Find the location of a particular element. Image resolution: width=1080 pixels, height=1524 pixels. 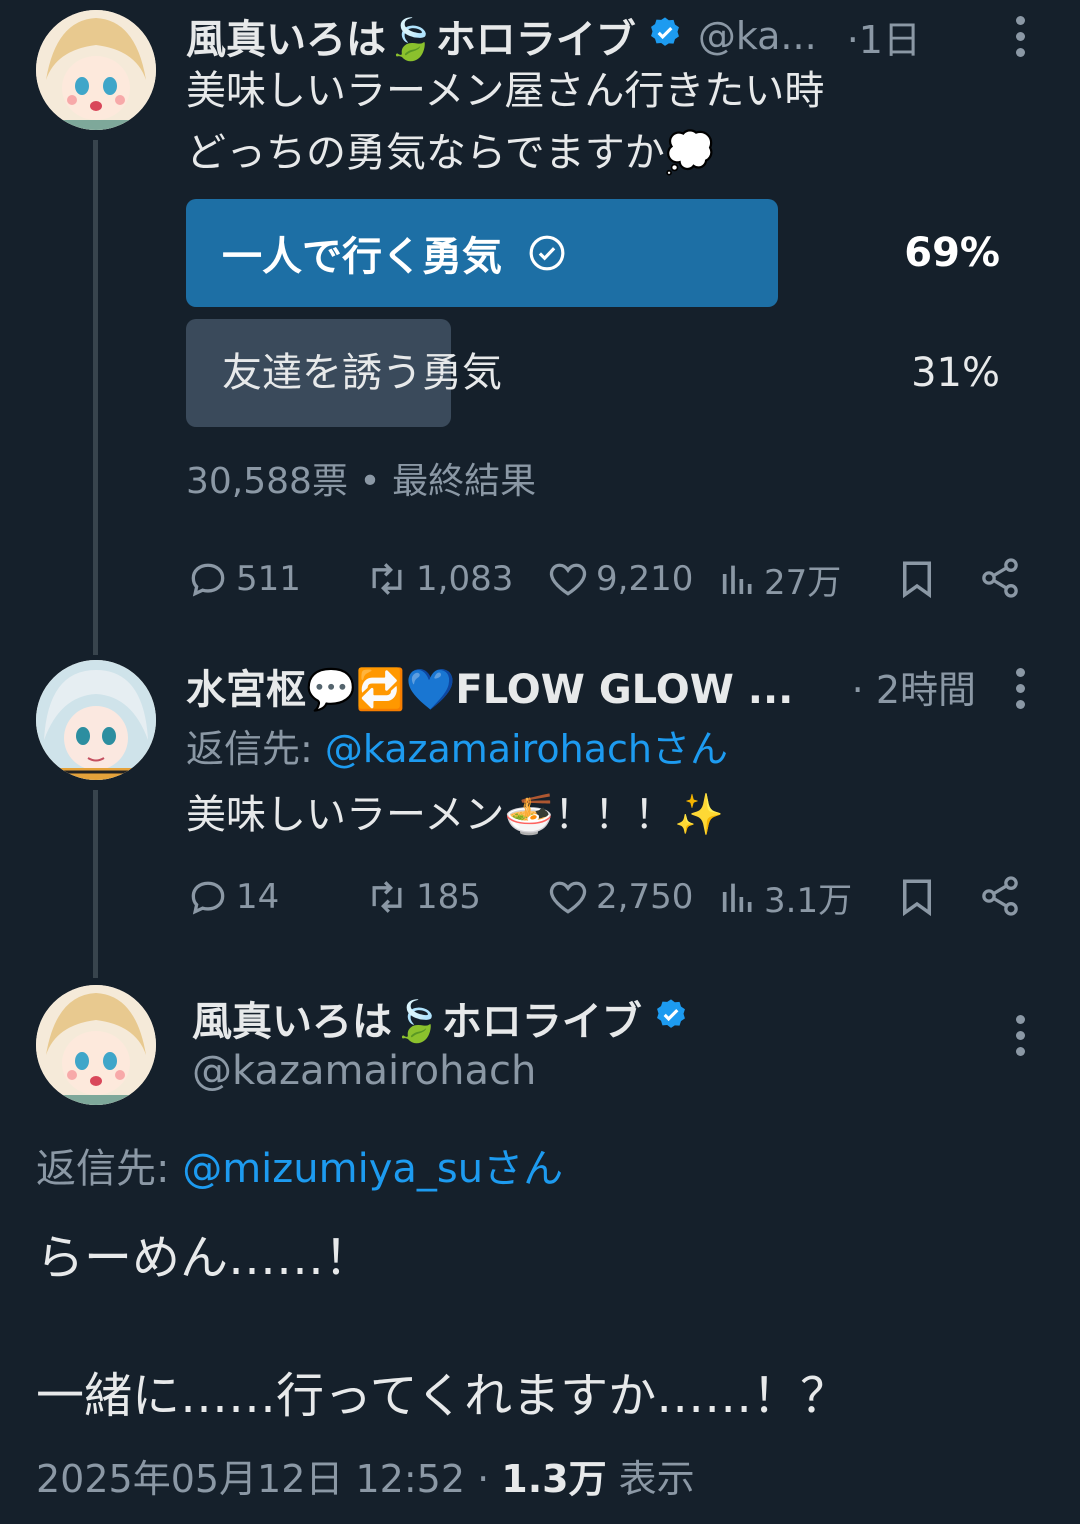

reply-button: 511 is located at coordinates (243, 579).